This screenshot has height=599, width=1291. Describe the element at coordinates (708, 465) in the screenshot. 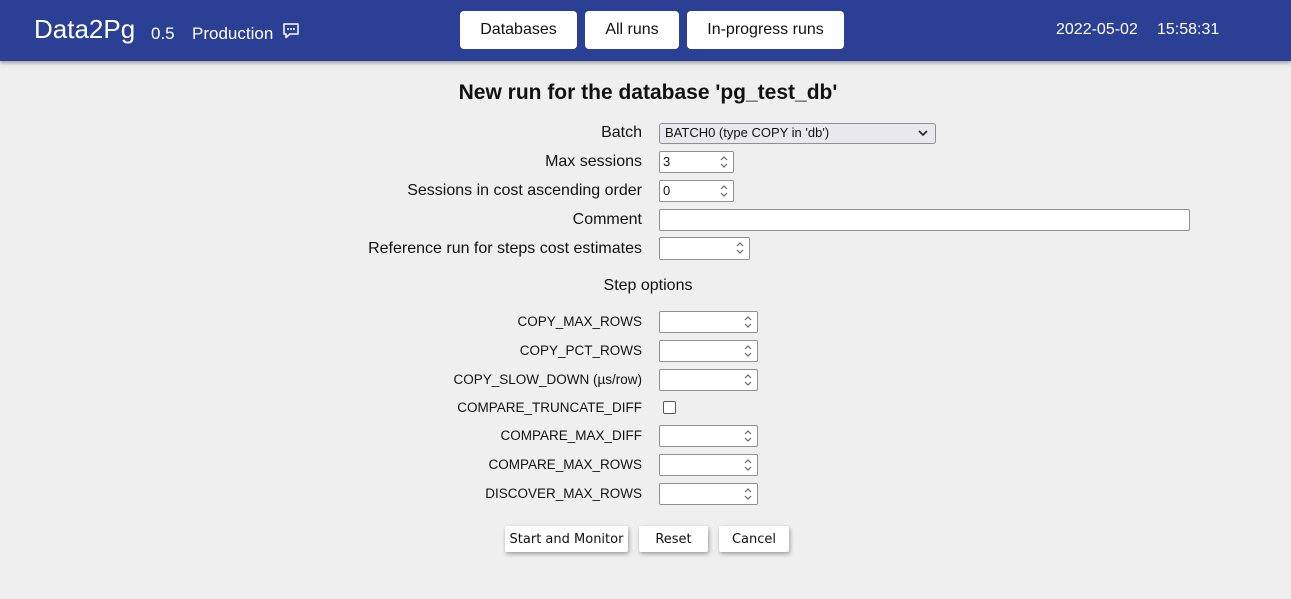

I see `compare-max-rows-input` at that location.